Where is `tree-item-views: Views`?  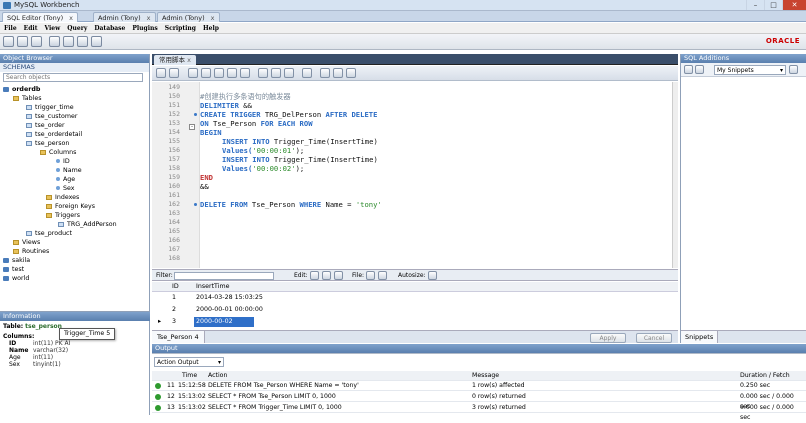
tree-item-views: Views is located at coordinates (26, 243).